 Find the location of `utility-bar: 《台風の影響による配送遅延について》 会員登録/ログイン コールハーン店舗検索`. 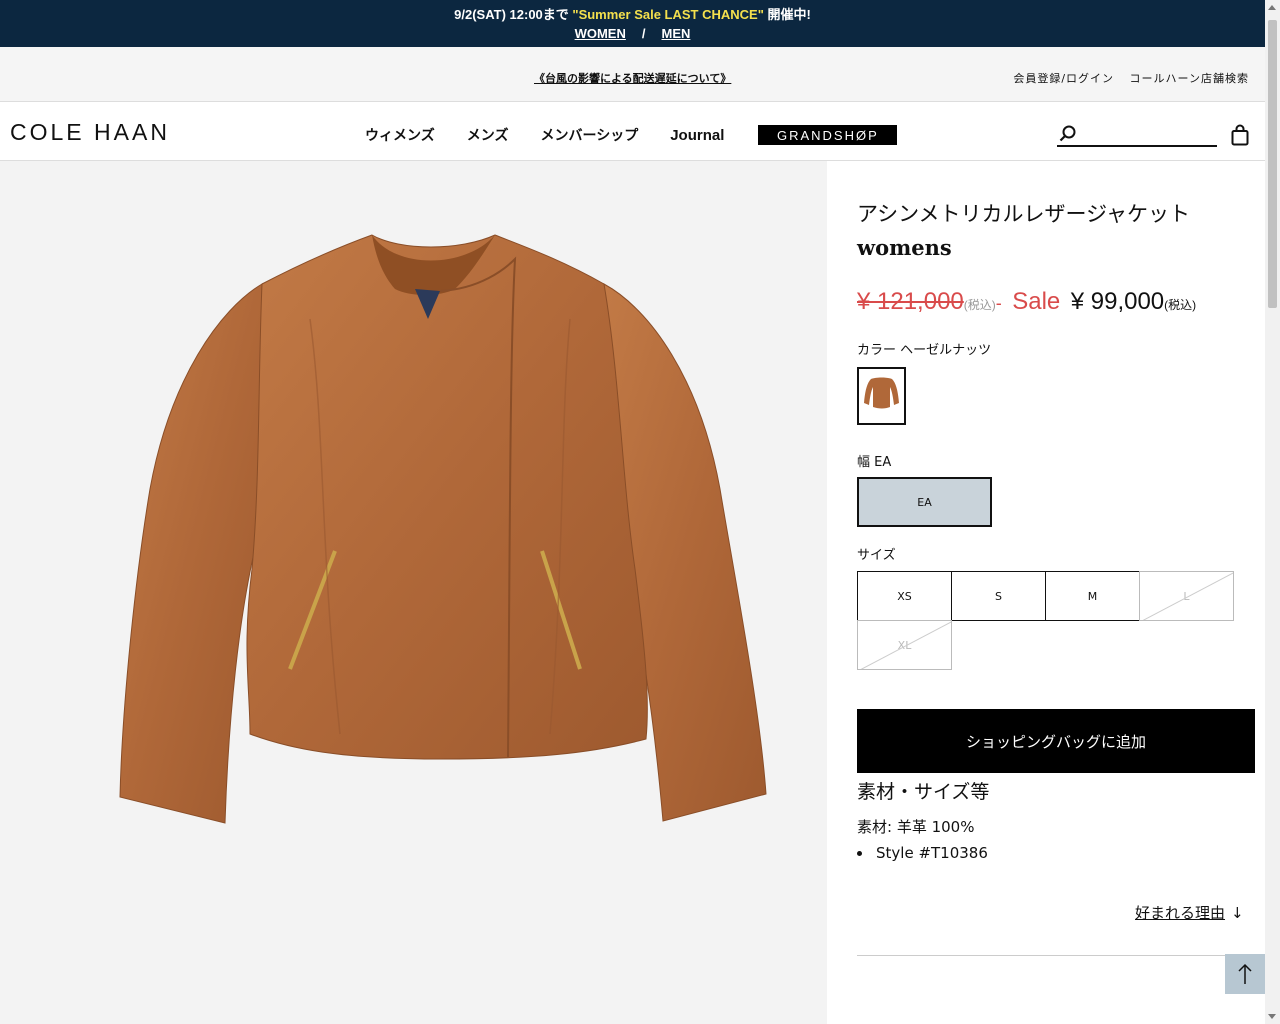

utility-bar: 《台風の影響による配送遅延について》 会員登録/ログイン コールハーン店舗検索 is located at coordinates (632, 74).